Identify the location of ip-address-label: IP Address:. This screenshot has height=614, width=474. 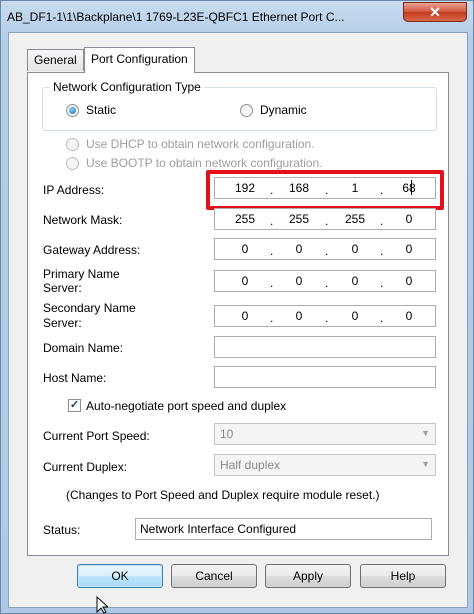
(74, 190).